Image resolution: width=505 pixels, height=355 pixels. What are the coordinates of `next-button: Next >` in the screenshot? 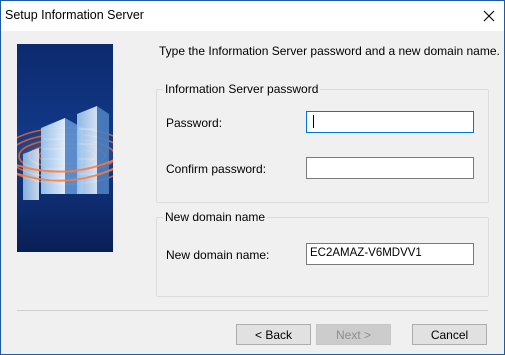 It's located at (353, 334).